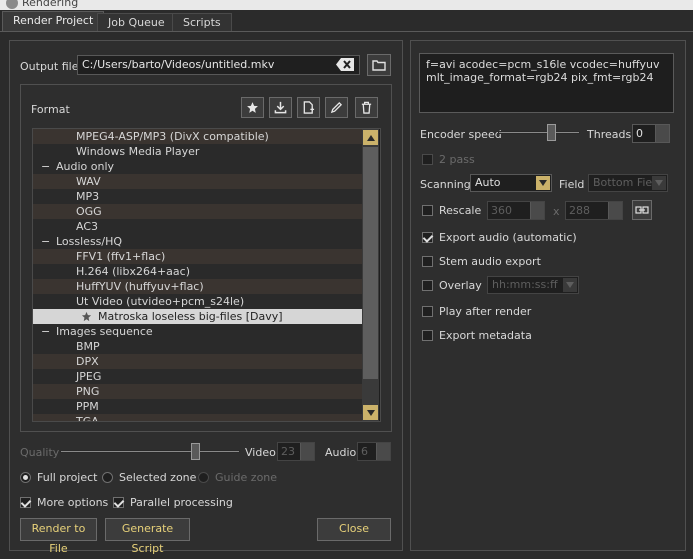 This screenshot has width=693, height=559. I want to click on encoder-speed-slider-handle, so click(552, 132).